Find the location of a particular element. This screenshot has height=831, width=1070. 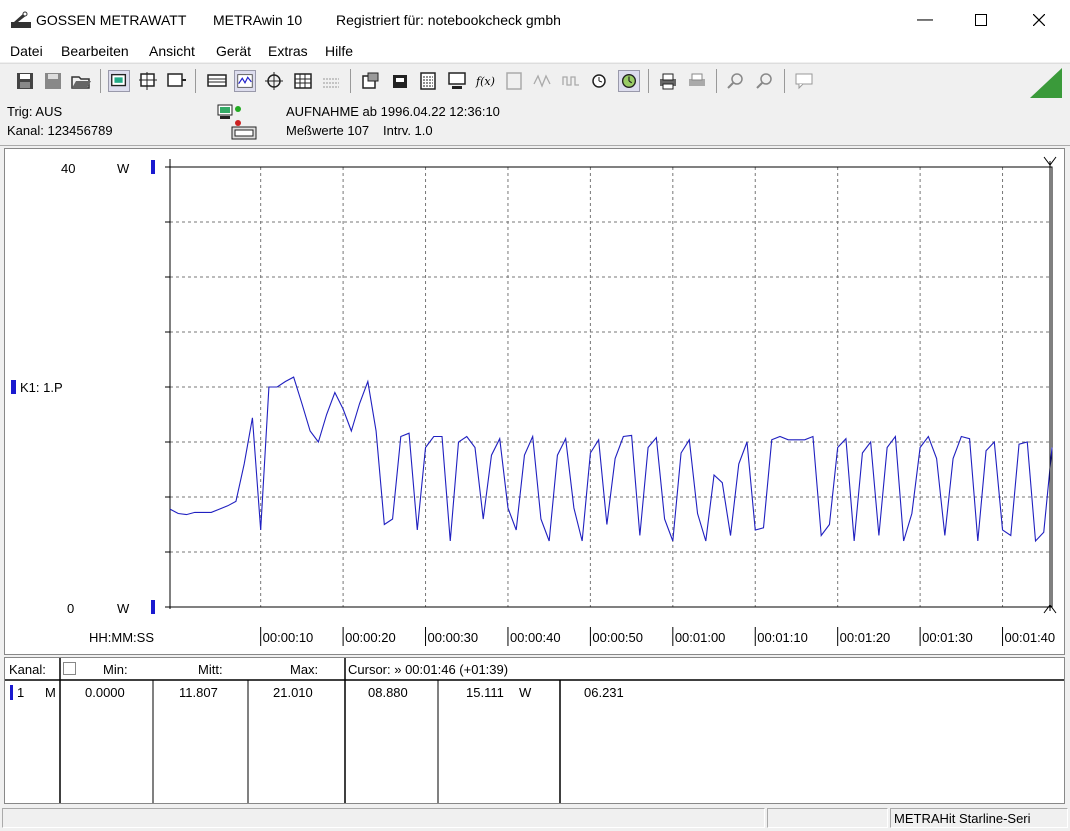

signal-disabled-icon is located at coordinates (571, 81).